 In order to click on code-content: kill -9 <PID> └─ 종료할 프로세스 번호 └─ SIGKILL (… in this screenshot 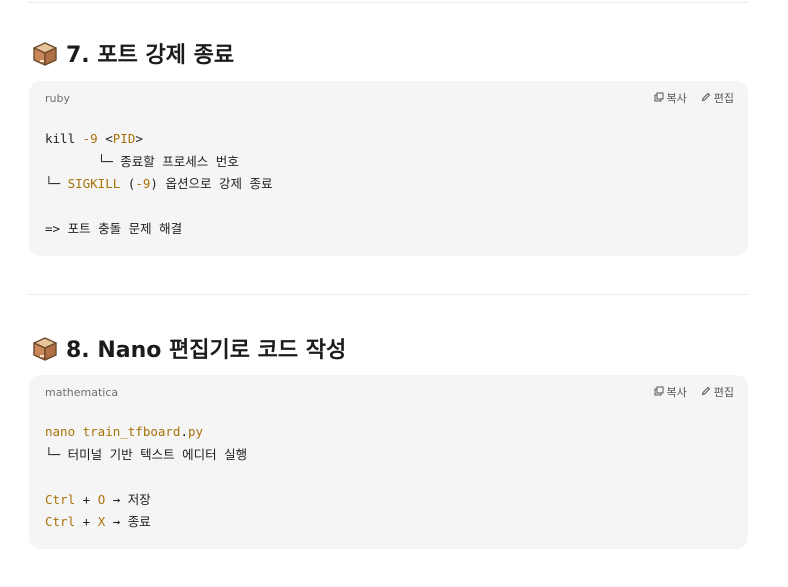, I will do `click(159, 184)`.